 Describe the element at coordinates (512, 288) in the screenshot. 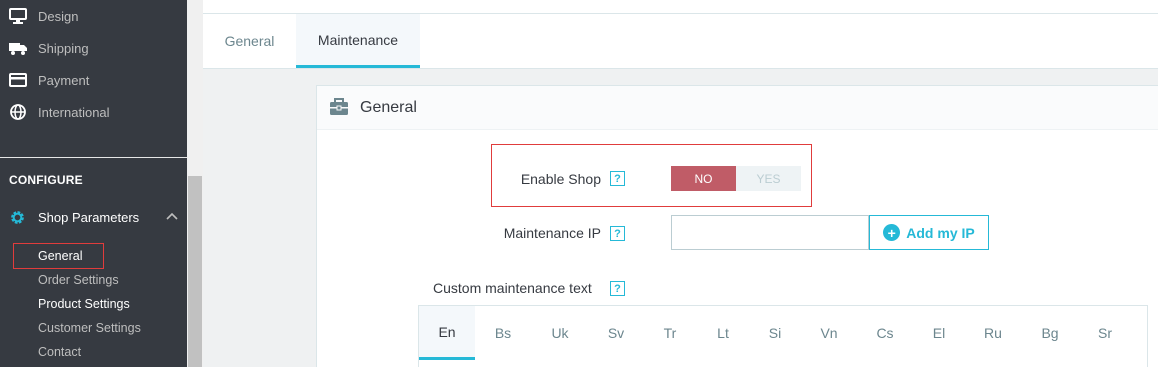

I see `custom-maintenance-text-label: Custom maintenance text` at that location.